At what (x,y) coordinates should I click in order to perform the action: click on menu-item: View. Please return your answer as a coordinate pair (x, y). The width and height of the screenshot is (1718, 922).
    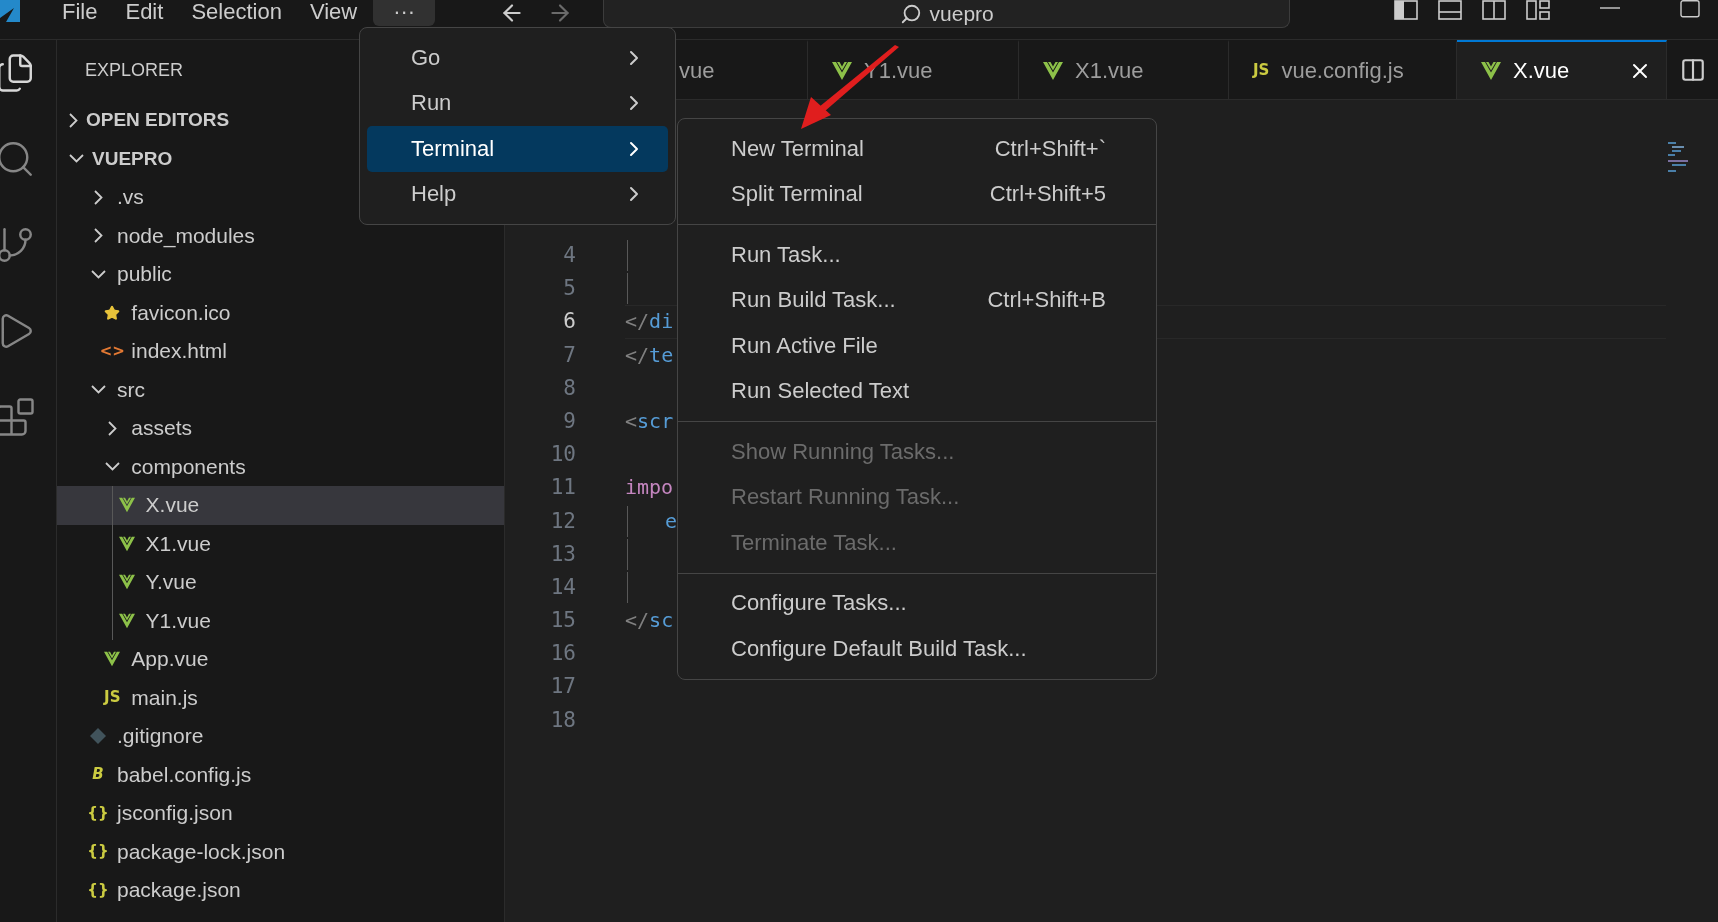
    Looking at the image, I should click on (333, 13).